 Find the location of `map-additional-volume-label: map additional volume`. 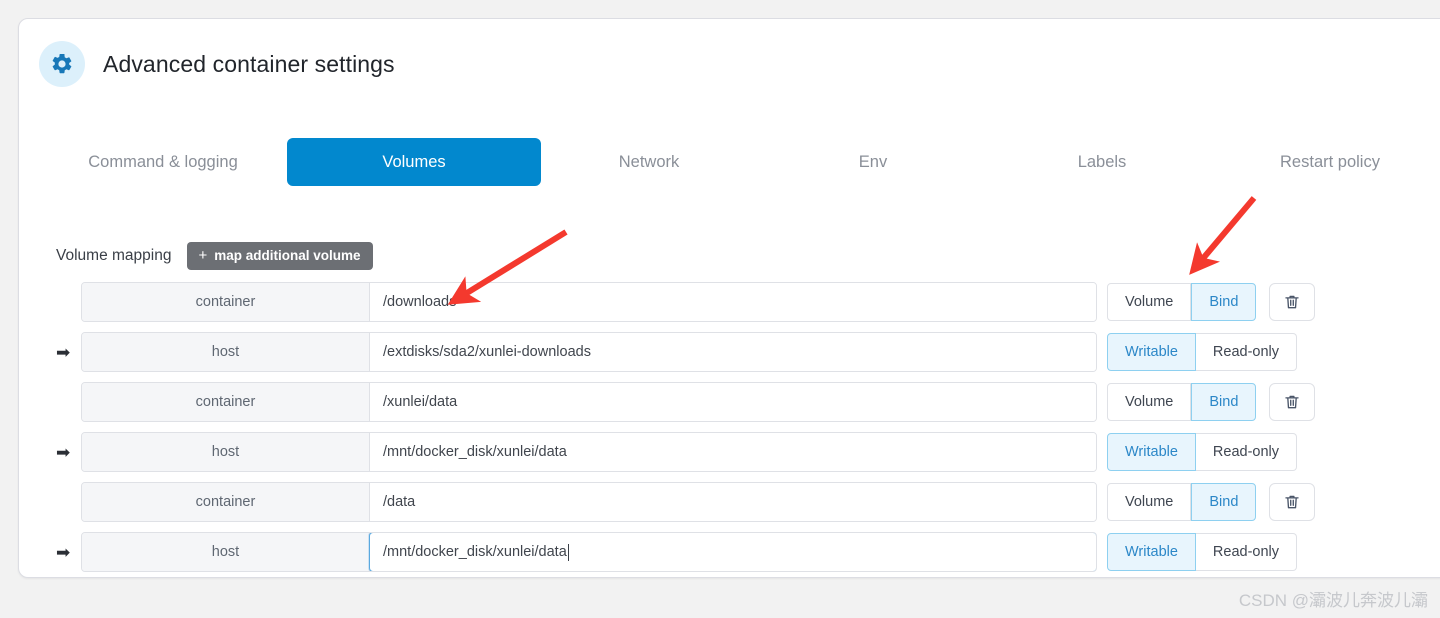

map-additional-volume-label: map additional volume is located at coordinates (287, 255).